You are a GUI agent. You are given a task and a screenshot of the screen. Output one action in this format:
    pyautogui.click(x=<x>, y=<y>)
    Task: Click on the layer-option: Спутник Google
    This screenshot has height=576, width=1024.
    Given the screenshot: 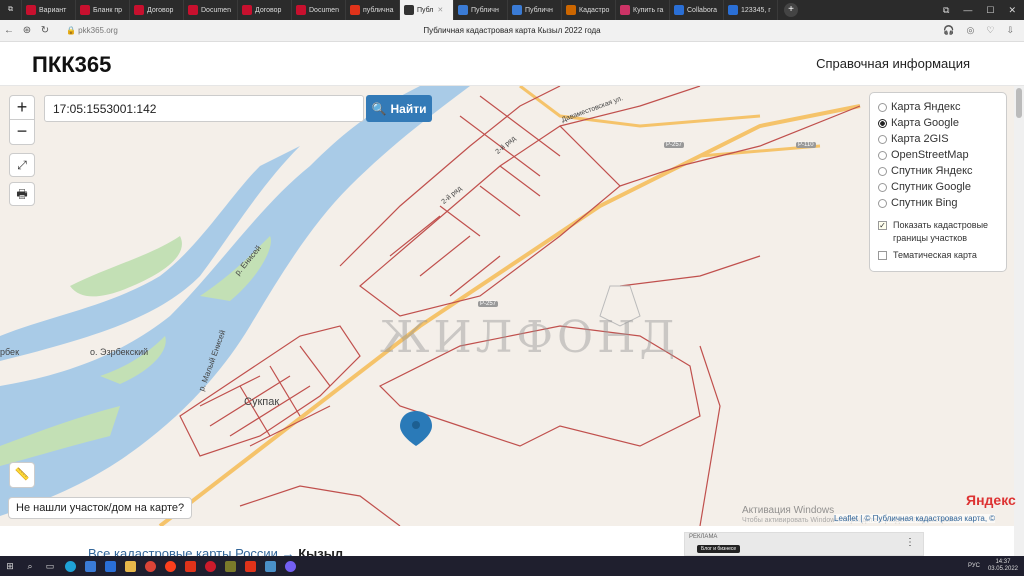 What is the action you would take?
    pyautogui.click(x=938, y=187)
    